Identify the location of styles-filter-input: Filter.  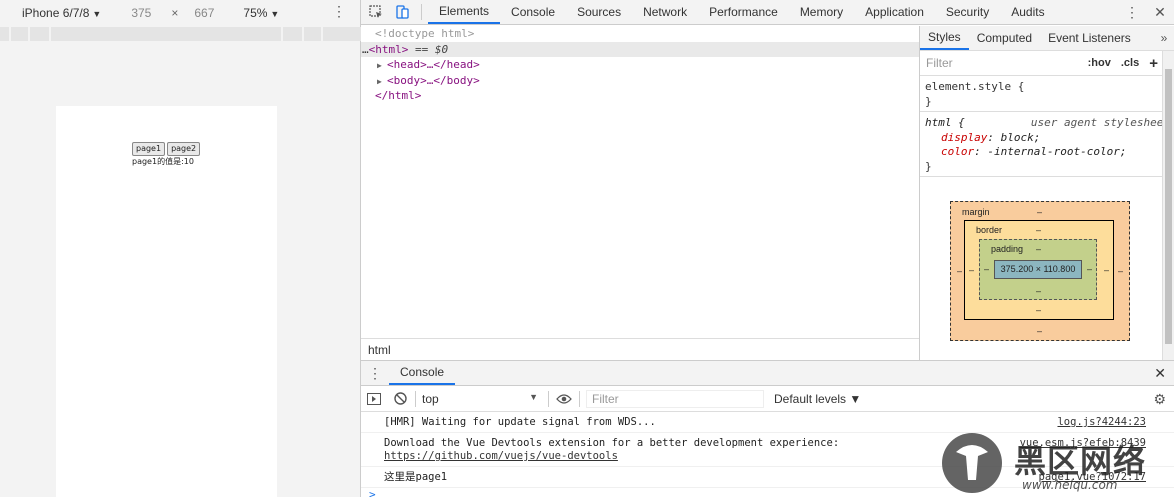
(1007, 63).